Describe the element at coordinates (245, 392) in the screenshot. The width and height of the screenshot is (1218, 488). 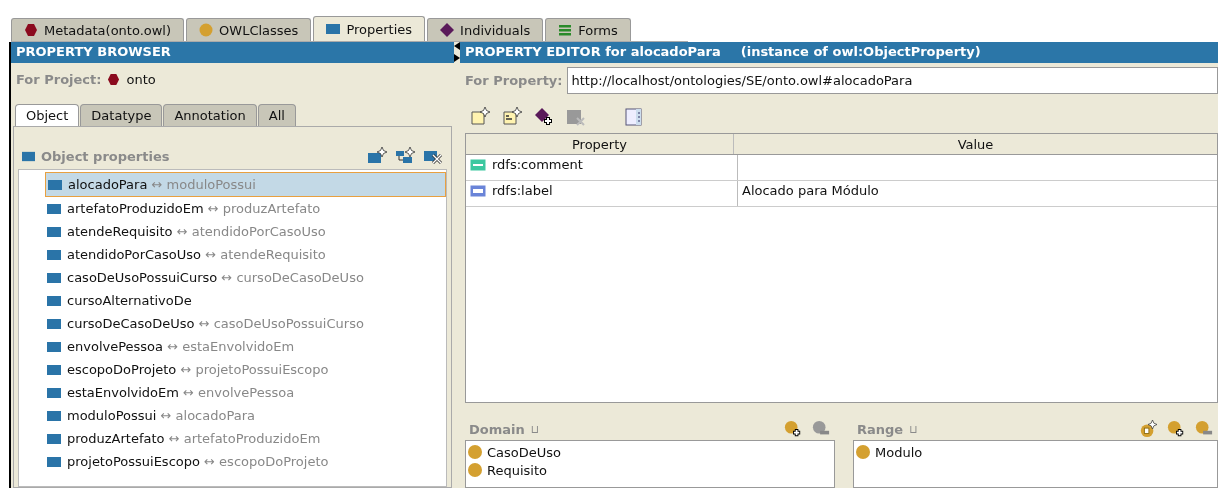
I see `property-item: estaEnvolvidoEm ↔ envolvePessoa` at that location.